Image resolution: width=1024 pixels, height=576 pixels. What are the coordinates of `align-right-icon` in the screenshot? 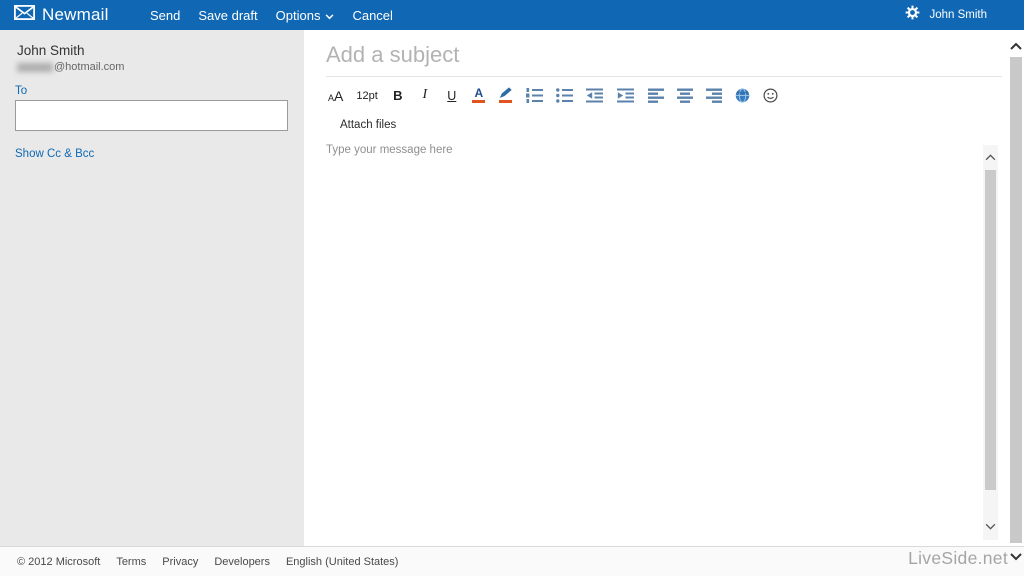 It's located at (713, 95).